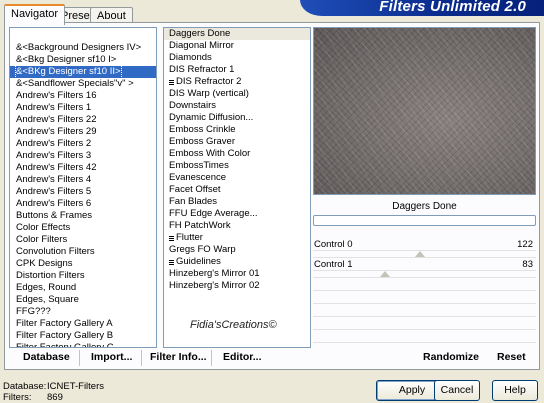  Describe the element at coordinates (202, 69) in the screenshot. I see `filter-label: DIS Refractor 1` at that location.